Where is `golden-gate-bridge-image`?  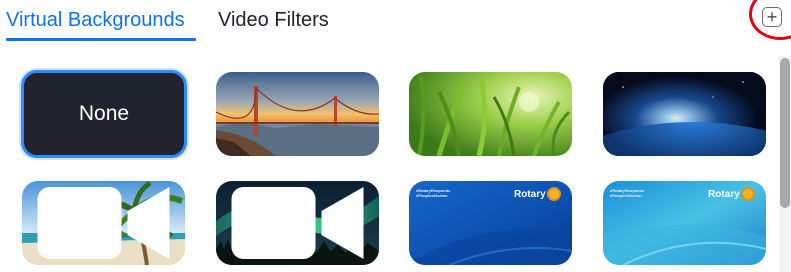
golden-gate-bridge-image is located at coordinates (297, 114).